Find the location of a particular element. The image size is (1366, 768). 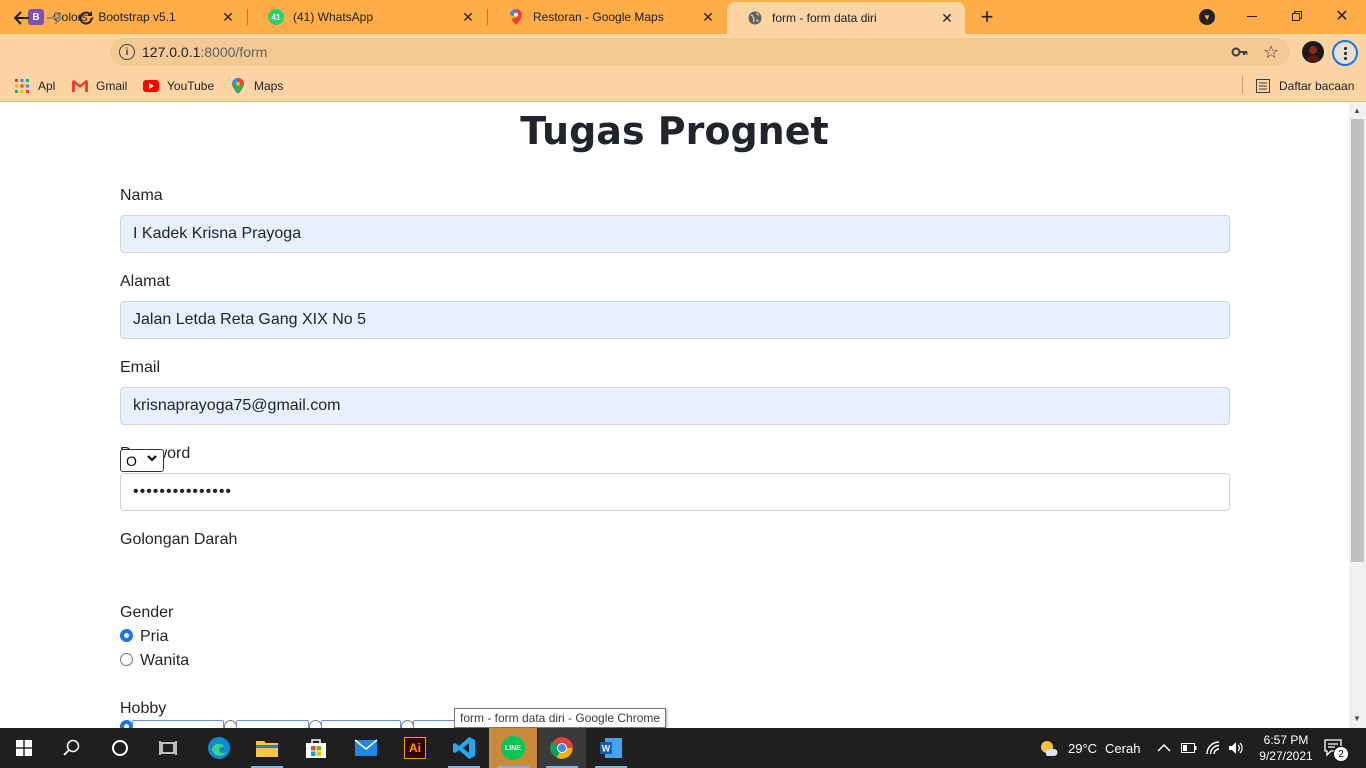

chrome-icon is located at coordinates (561, 748).